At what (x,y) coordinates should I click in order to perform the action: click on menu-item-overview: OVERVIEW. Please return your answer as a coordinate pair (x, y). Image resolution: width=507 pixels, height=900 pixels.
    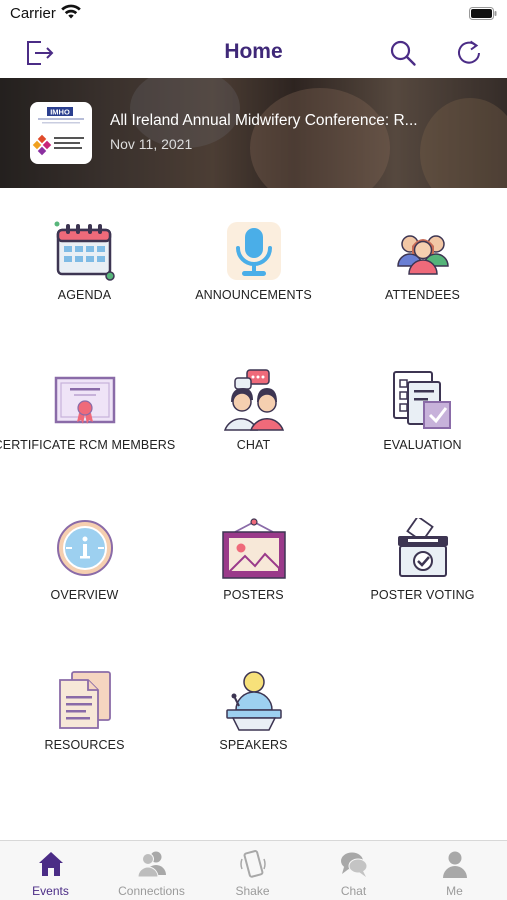
    Looking at the image, I should click on (84, 573).